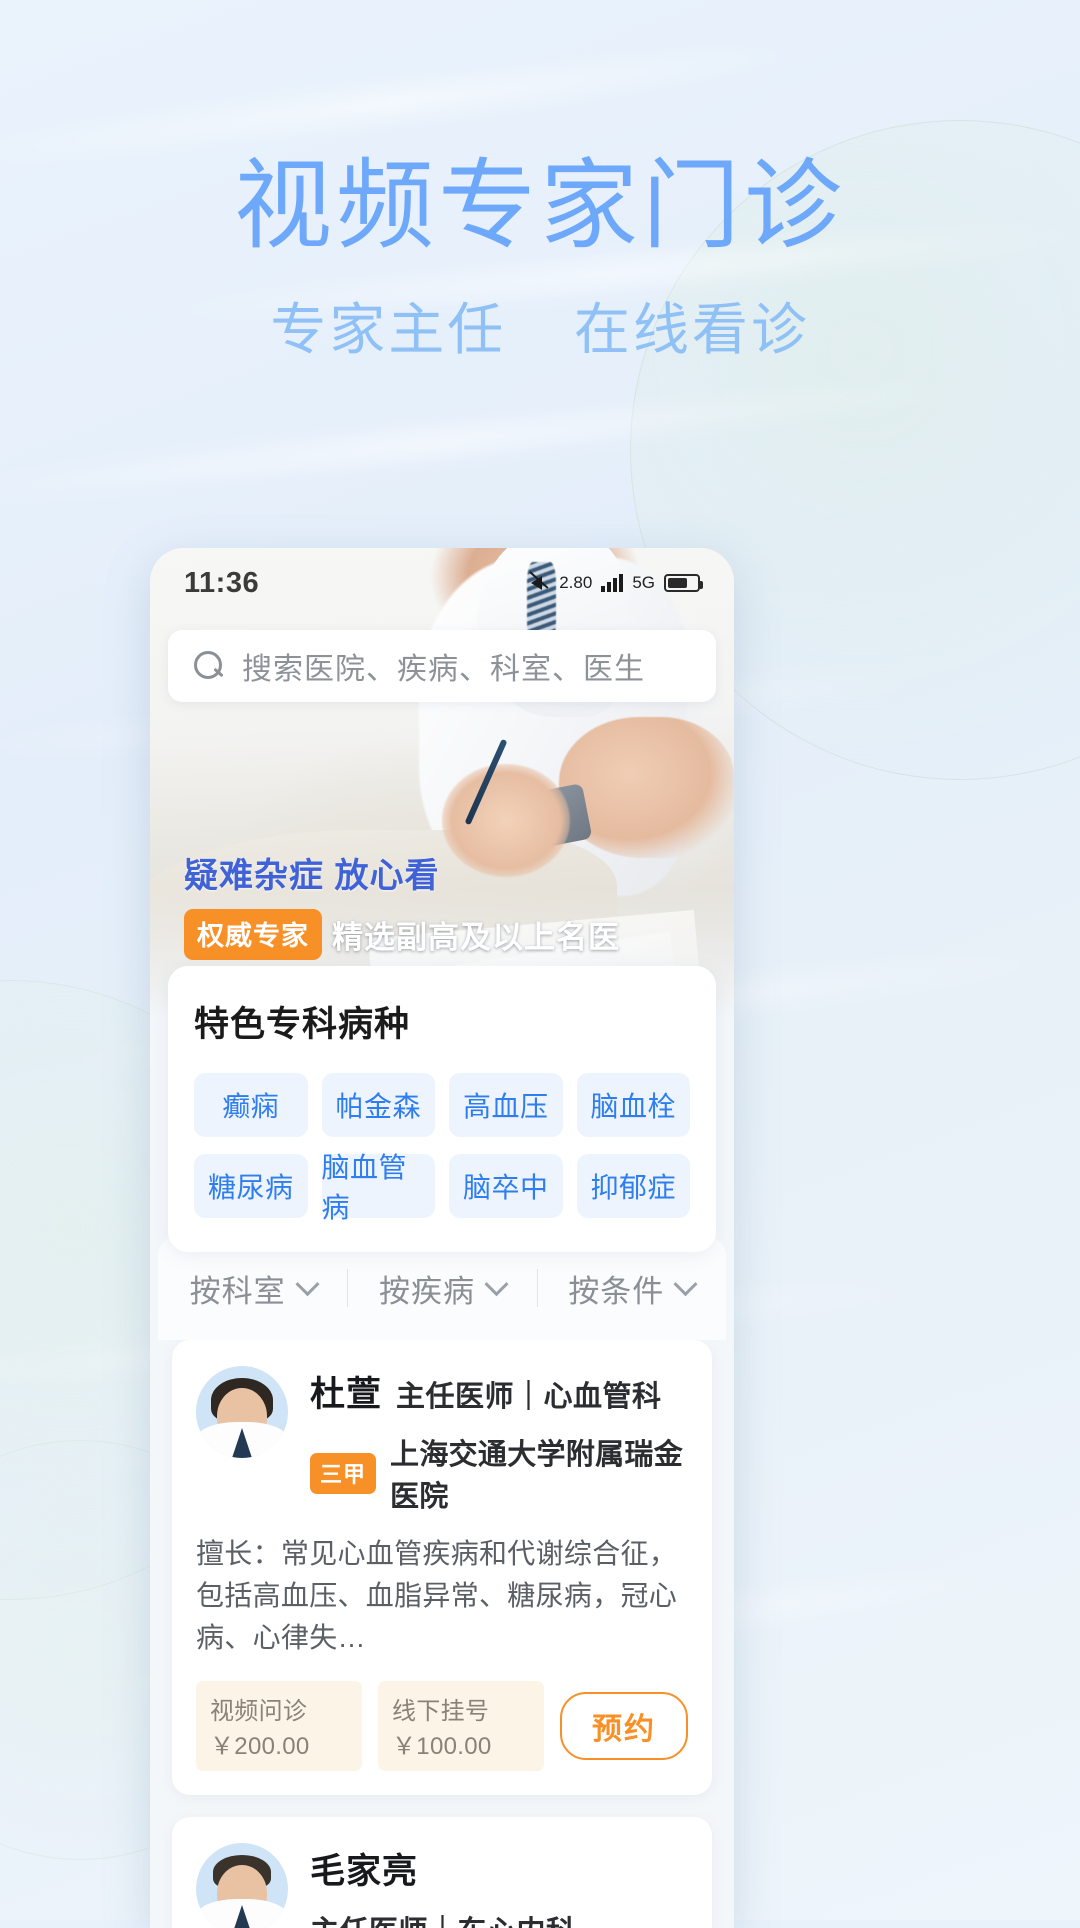 Image resolution: width=1080 pixels, height=1928 pixels. Describe the element at coordinates (402, 904) in the screenshot. I see `banner-caption: 疑难杂症 放心看 权威专家 精选副高及以上名医` at that location.